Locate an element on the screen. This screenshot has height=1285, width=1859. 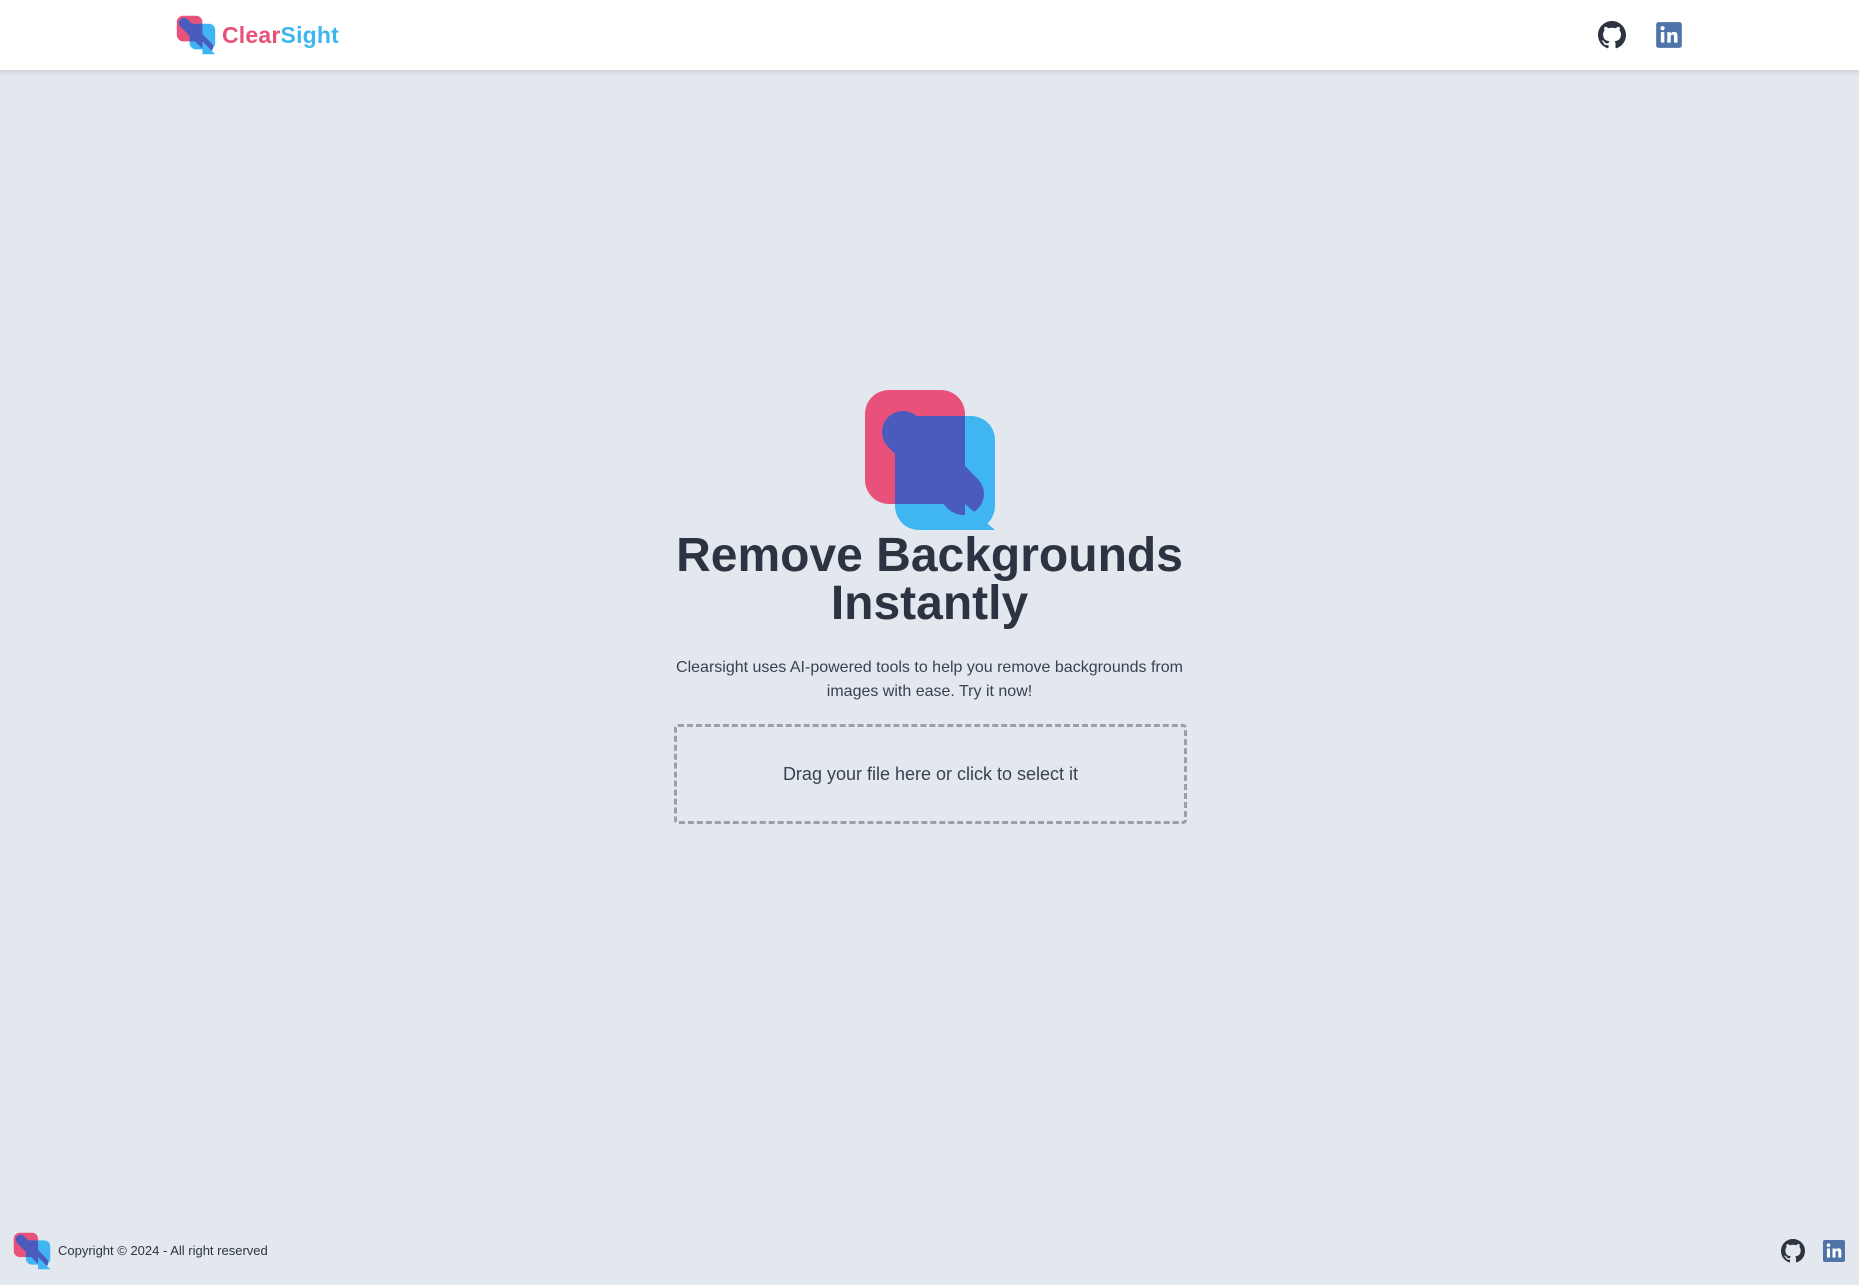
brand-name-clear: Clear is located at coordinates (251, 34).